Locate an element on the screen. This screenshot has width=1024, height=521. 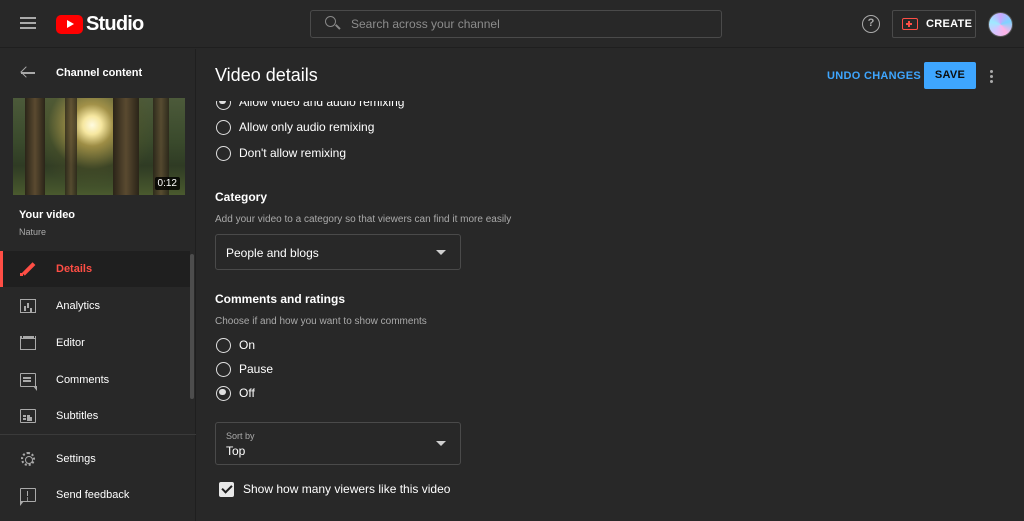
page-header: Video details UNDO CHANGES SAVE is located at coordinates (610, 75).